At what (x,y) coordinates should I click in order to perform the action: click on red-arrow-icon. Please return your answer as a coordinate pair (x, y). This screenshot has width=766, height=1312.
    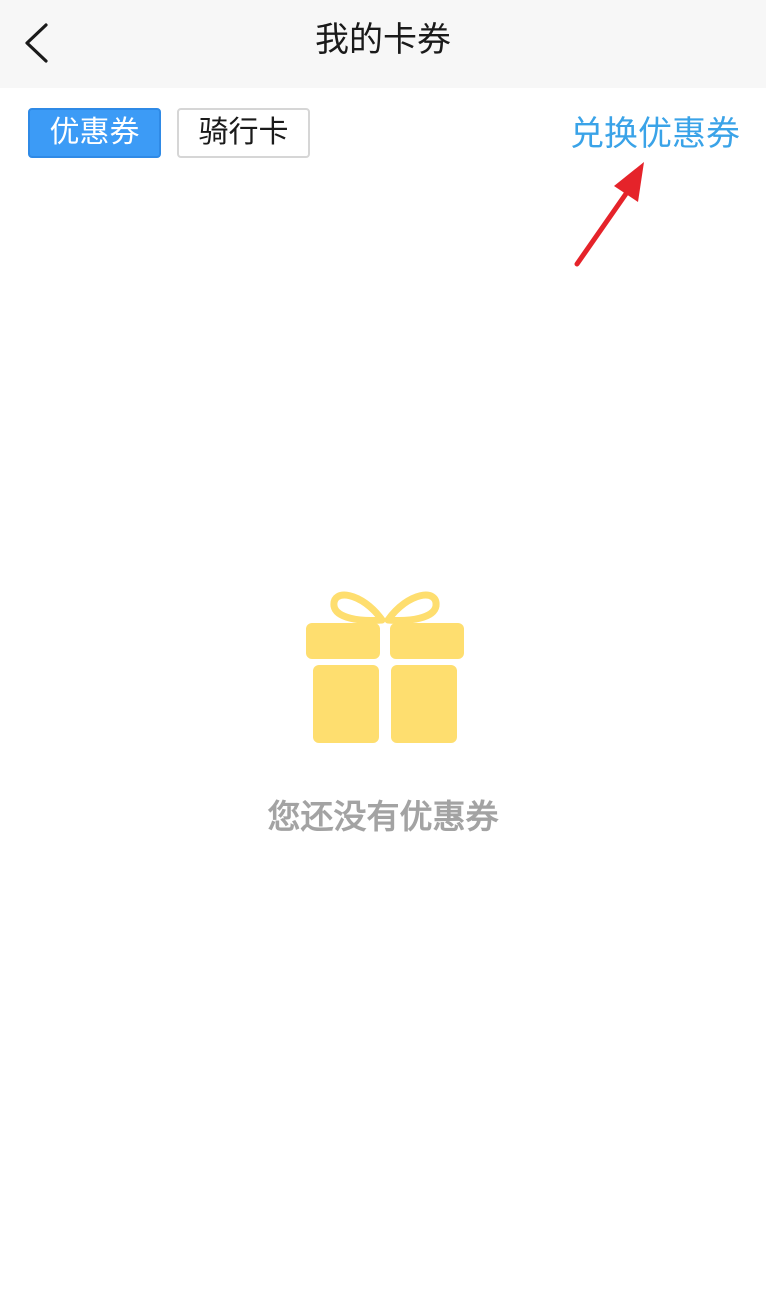
    Looking at the image, I should click on (609, 214).